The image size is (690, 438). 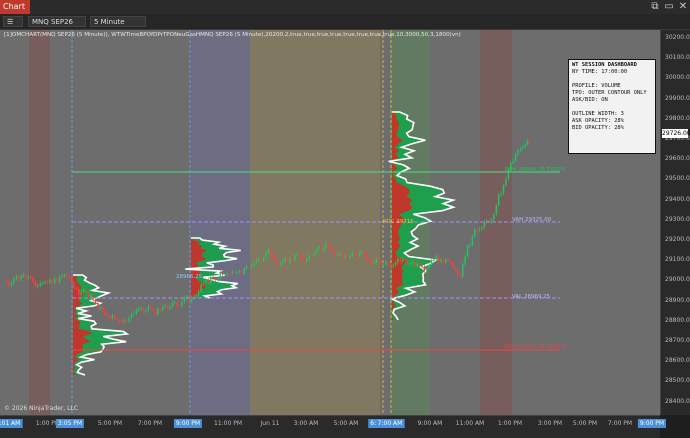 I want to click on time-tick-label: 9:00 PM, so click(x=188, y=423).